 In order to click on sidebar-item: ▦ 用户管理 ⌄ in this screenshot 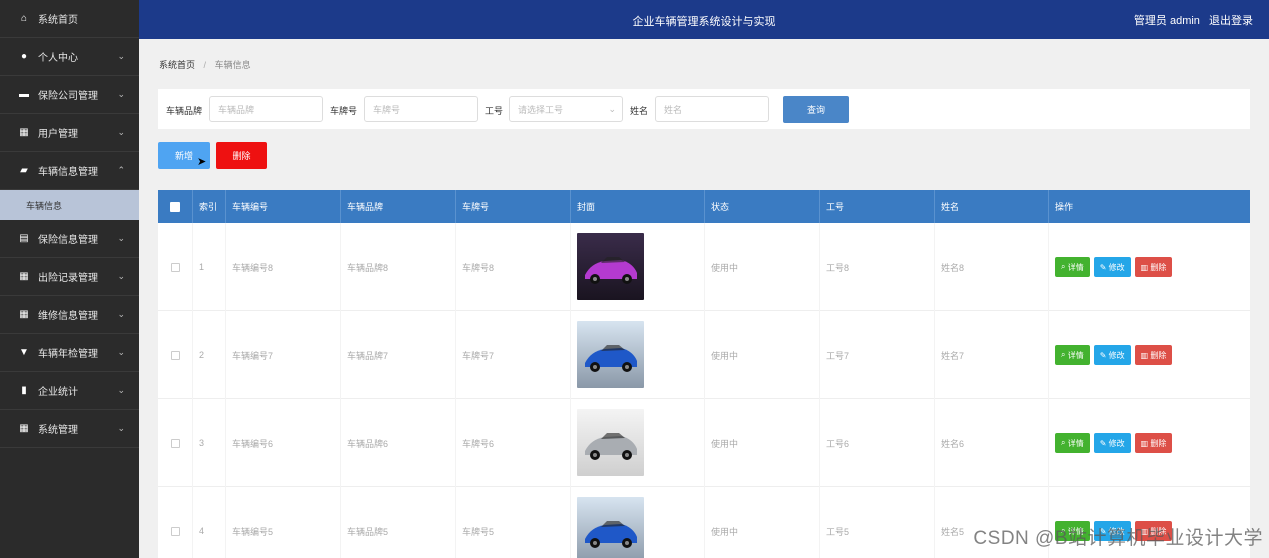, I will do `click(69, 133)`.